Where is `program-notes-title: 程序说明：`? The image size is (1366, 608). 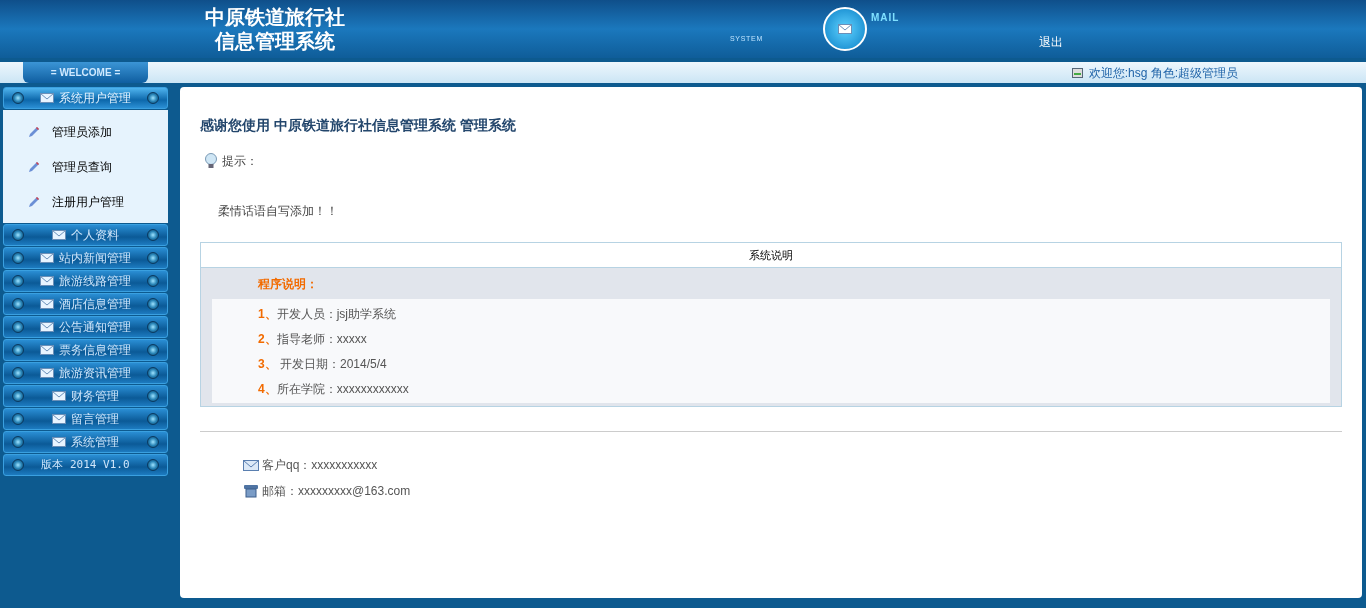 program-notes-title: 程序说明： is located at coordinates (288, 284).